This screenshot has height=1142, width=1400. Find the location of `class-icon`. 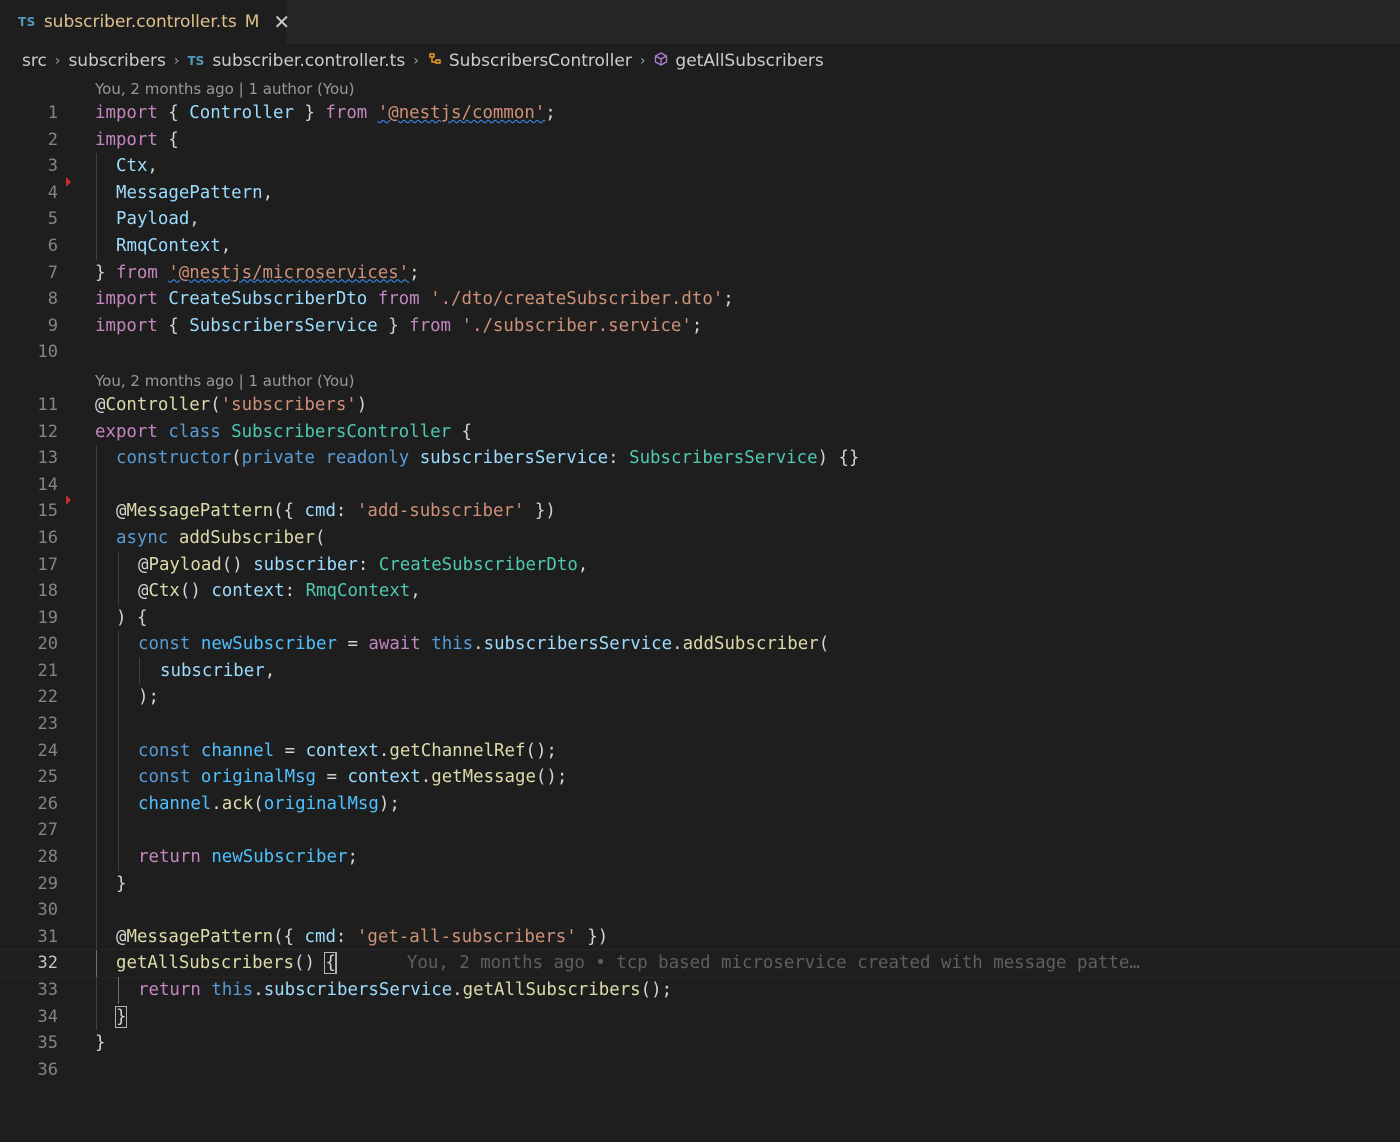

class-icon is located at coordinates (435, 61).